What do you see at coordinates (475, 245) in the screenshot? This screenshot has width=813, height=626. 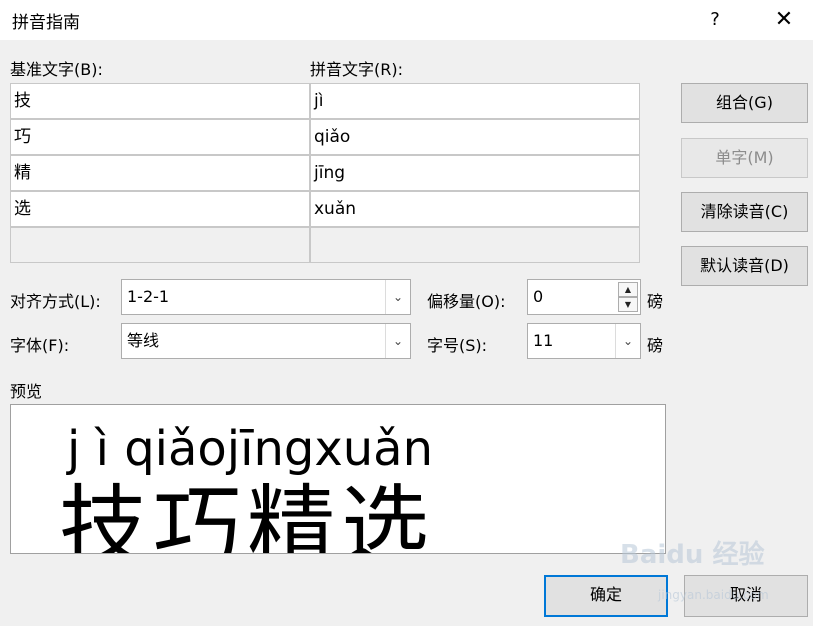 I see `ruby-text-cell-empty` at bounding box center [475, 245].